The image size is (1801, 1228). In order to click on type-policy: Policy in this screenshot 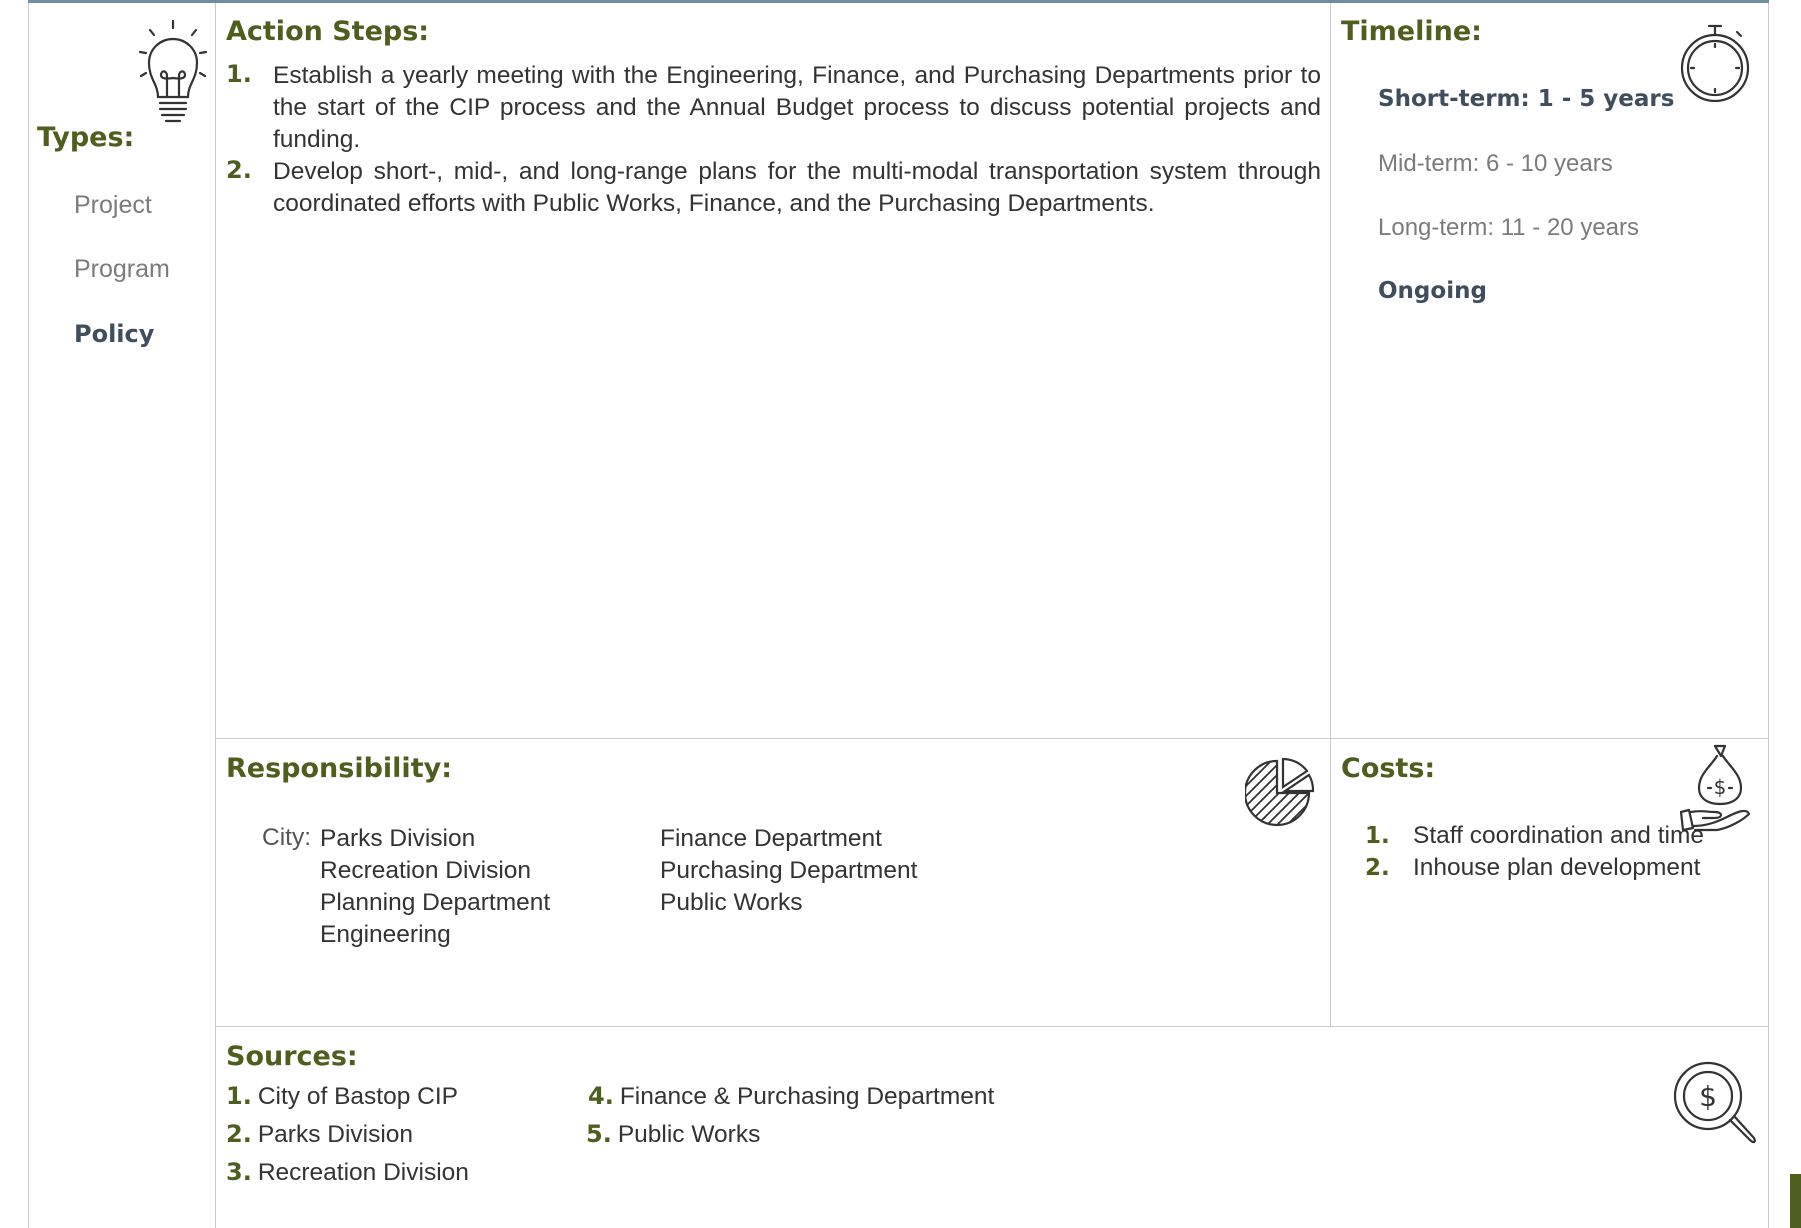, I will do `click(114, 334)`.